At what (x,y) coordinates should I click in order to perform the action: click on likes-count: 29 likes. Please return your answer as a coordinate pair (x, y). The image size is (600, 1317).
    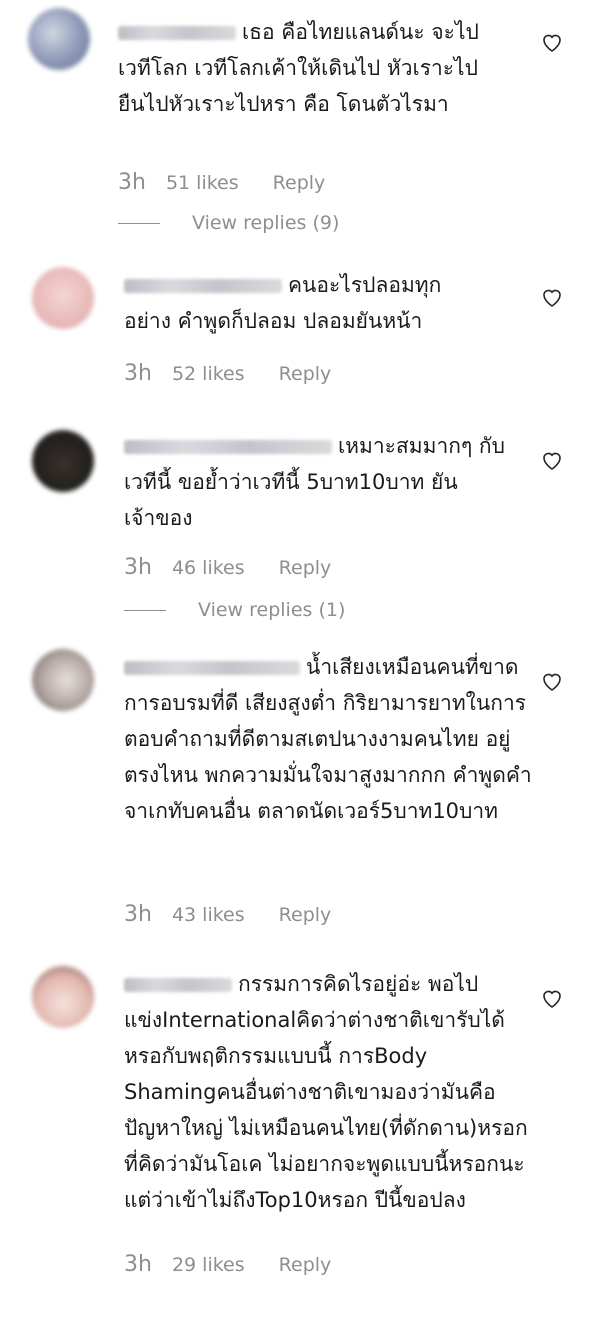
    Looking at the image, I should click on (208, 1265).